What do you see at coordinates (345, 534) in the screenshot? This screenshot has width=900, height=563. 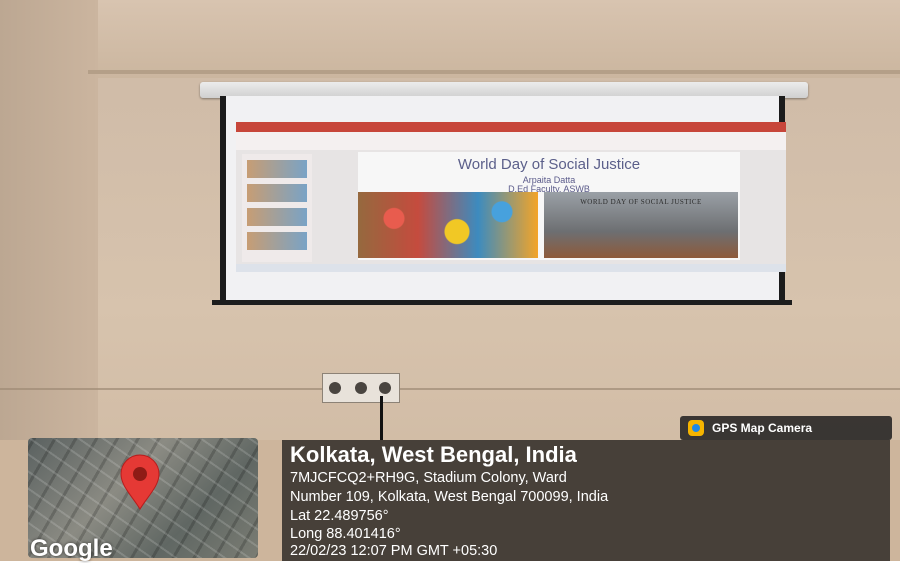 I see `longitude: Long 88.401416°` at bounding box center [345, 534].